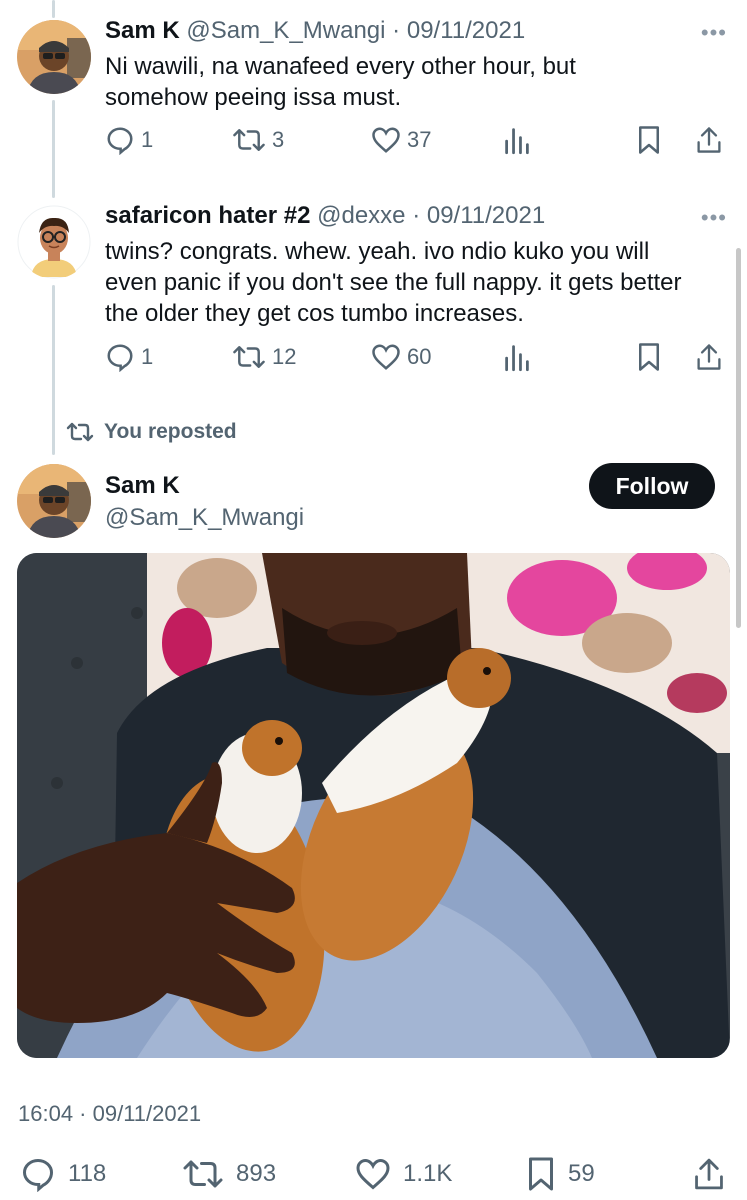 The image size is (747, 1200). I want to click on like-count: 60, so click(419, 356).